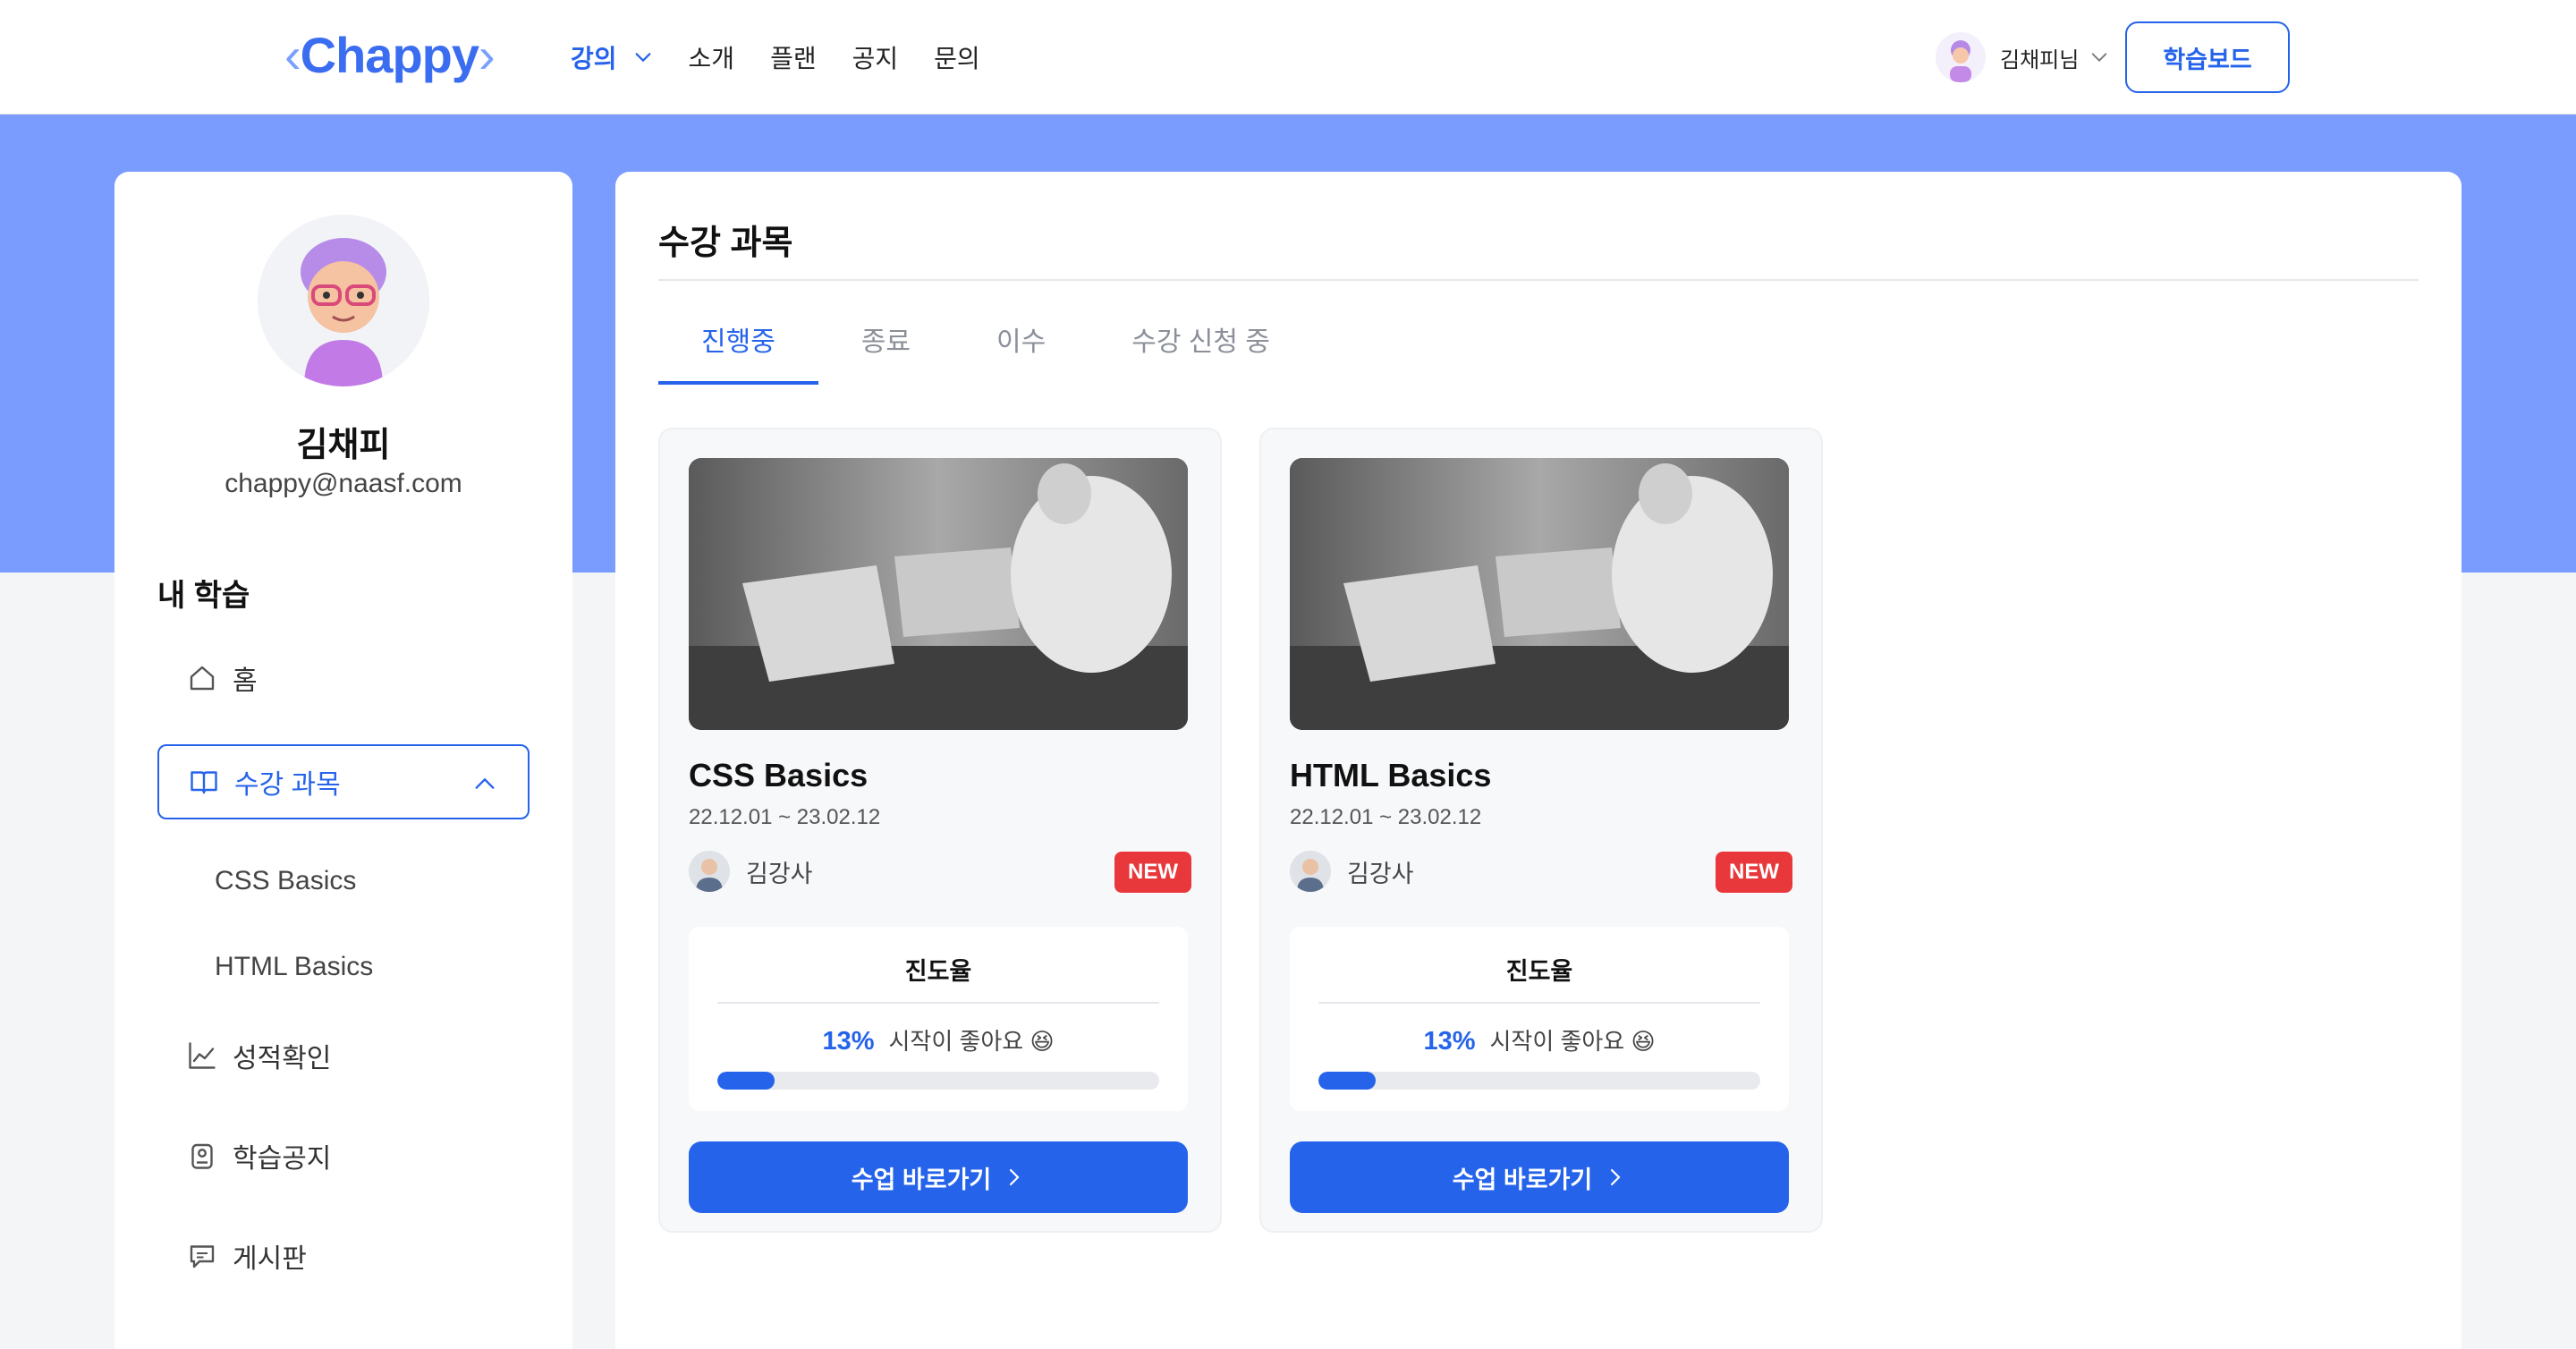 This screenshot has width=2576, height=1349. What do you see at coordinates (485, 783) in the screenshot?
I see `chevron-up-icon` at bounding box center [485, 783].